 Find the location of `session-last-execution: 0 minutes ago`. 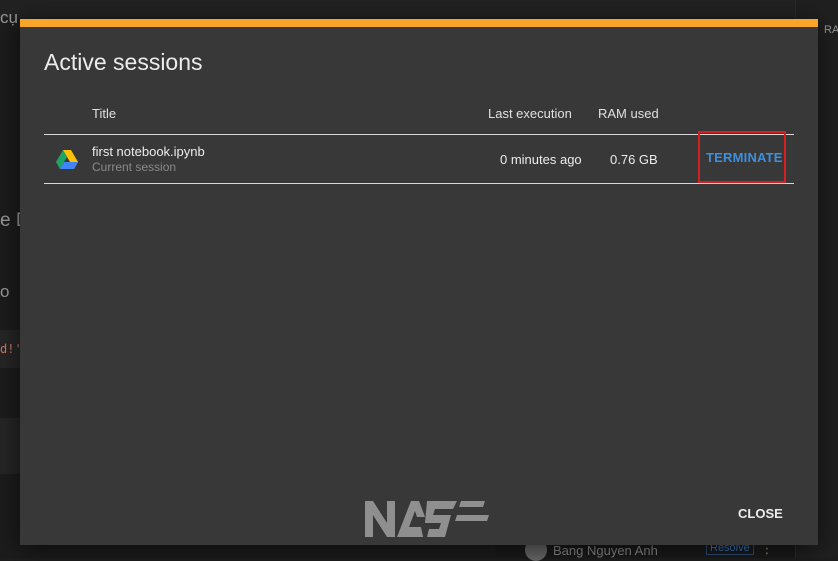

session-last-execution: 0 minutes ago is located at coordinates (541, 159).